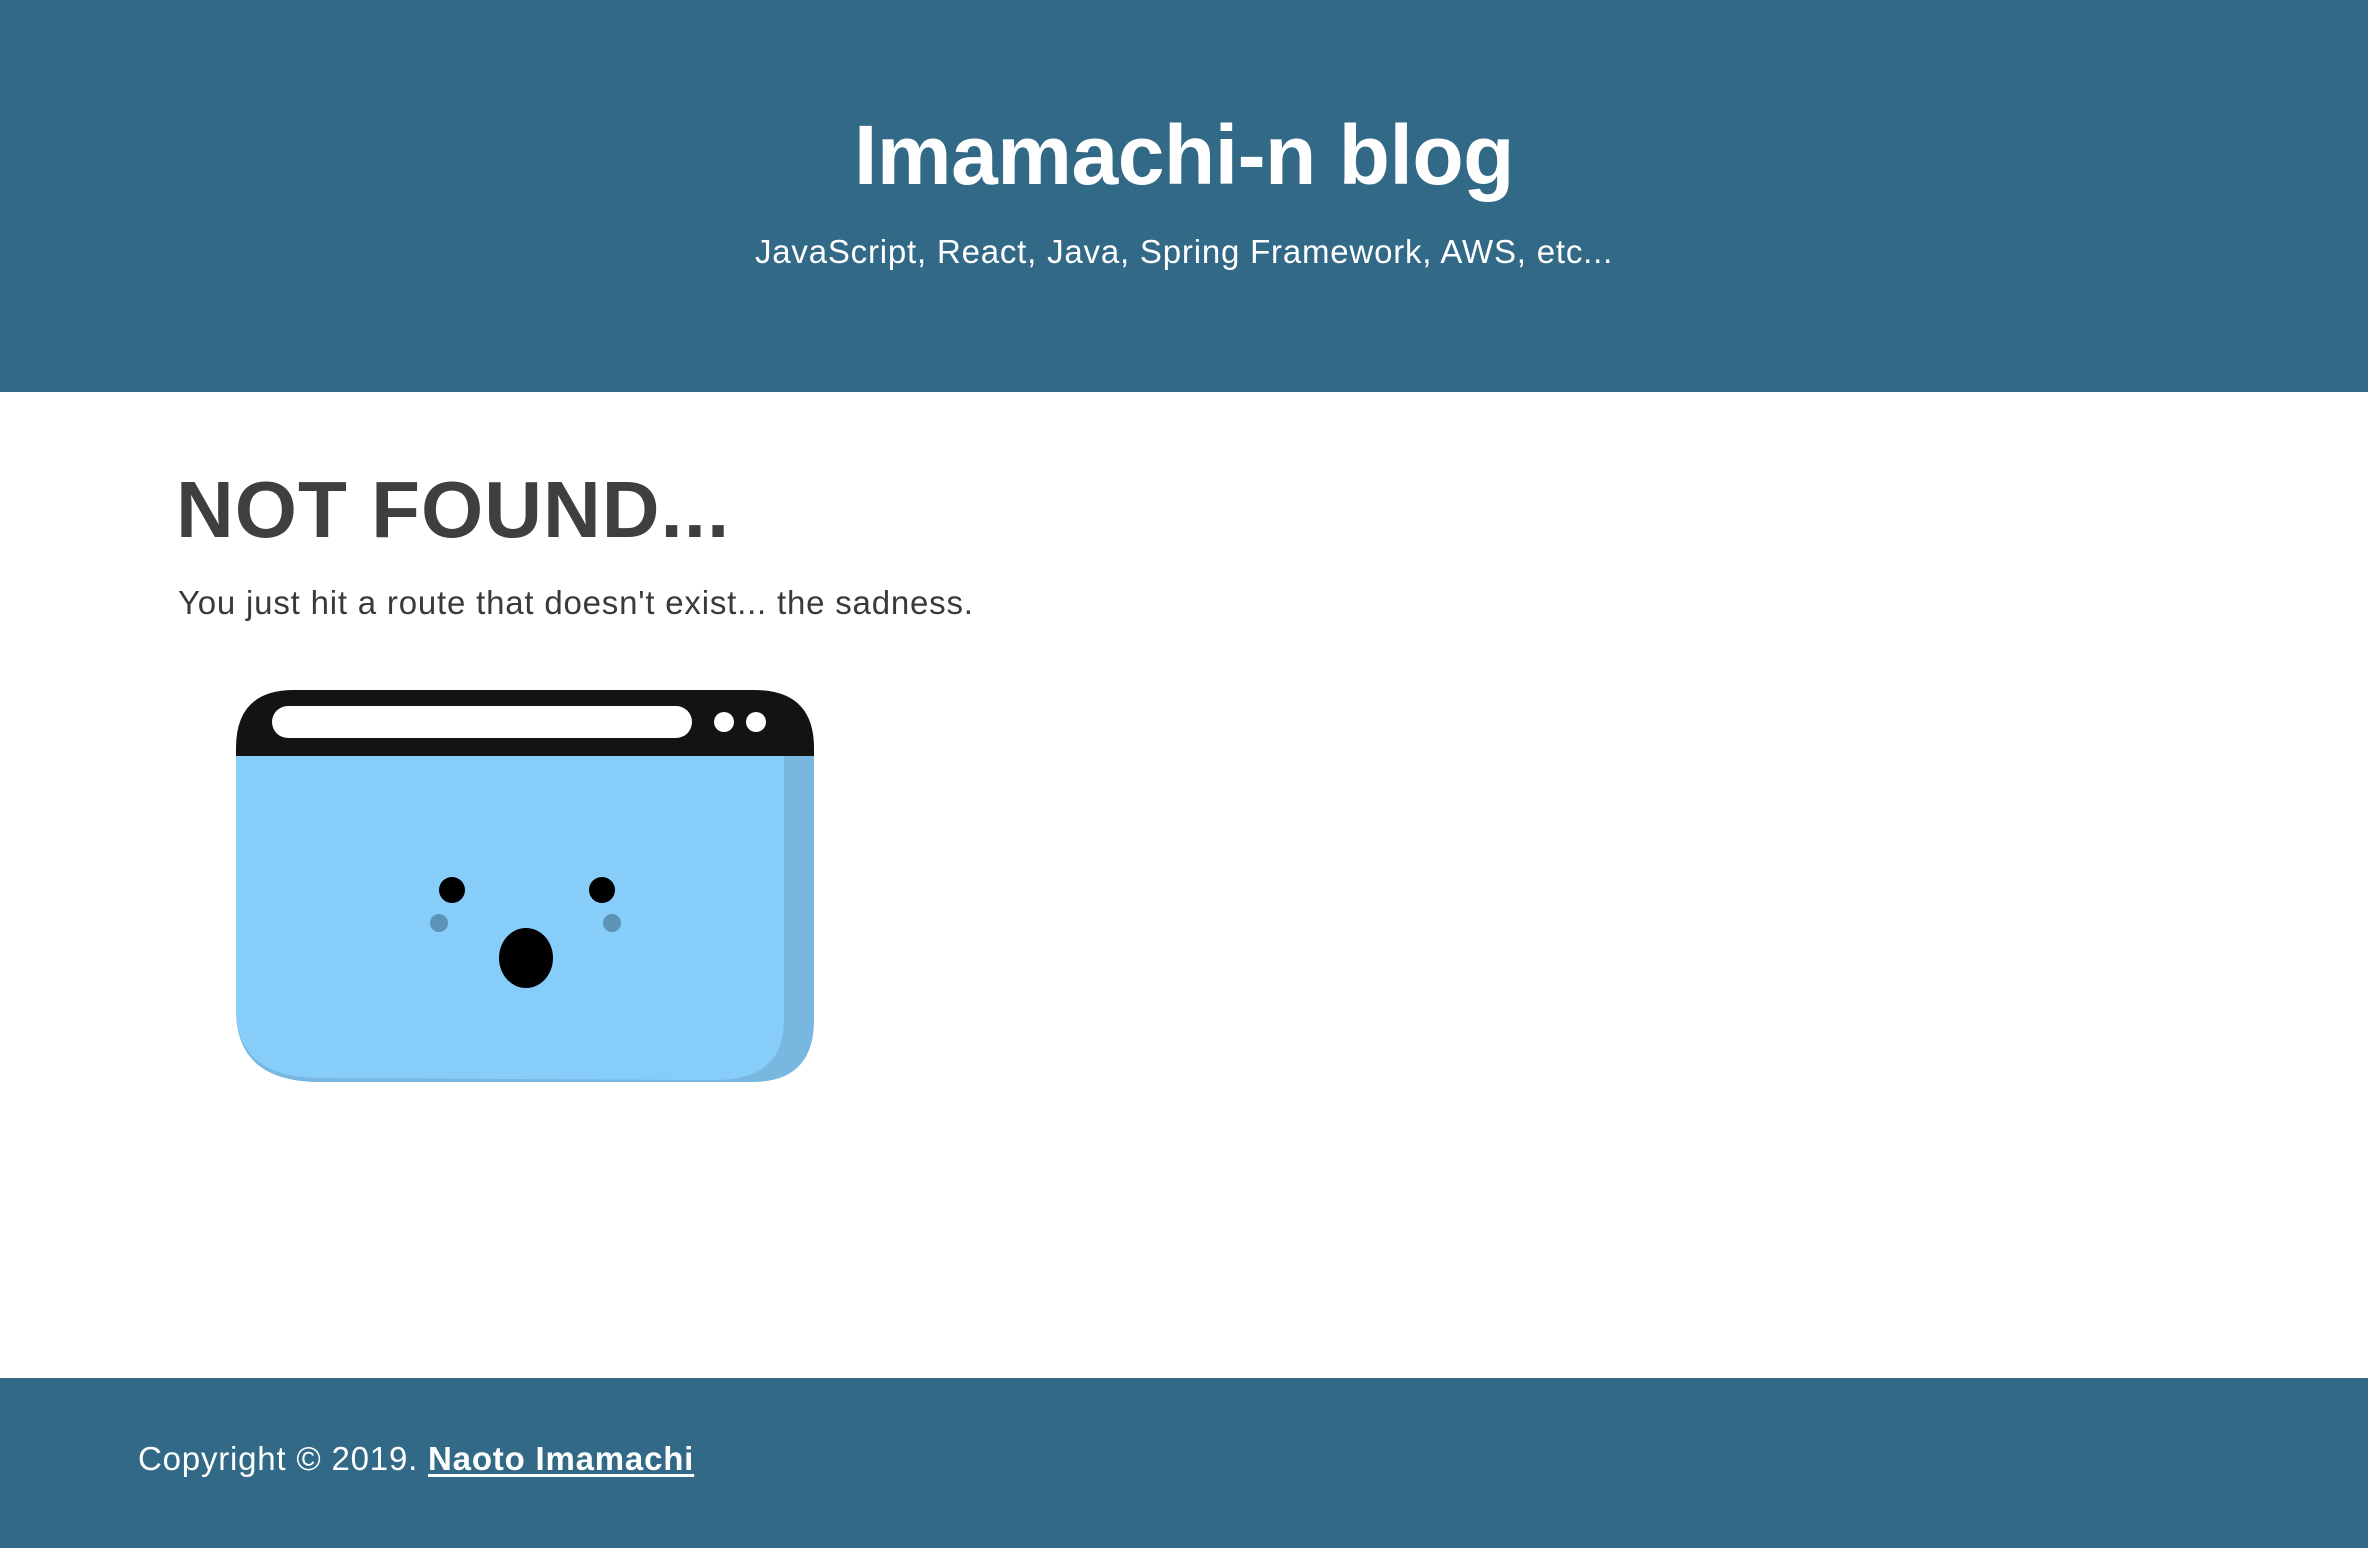  I want to click on site-title-link: Imamachi-n blog, so click(1184, 155).